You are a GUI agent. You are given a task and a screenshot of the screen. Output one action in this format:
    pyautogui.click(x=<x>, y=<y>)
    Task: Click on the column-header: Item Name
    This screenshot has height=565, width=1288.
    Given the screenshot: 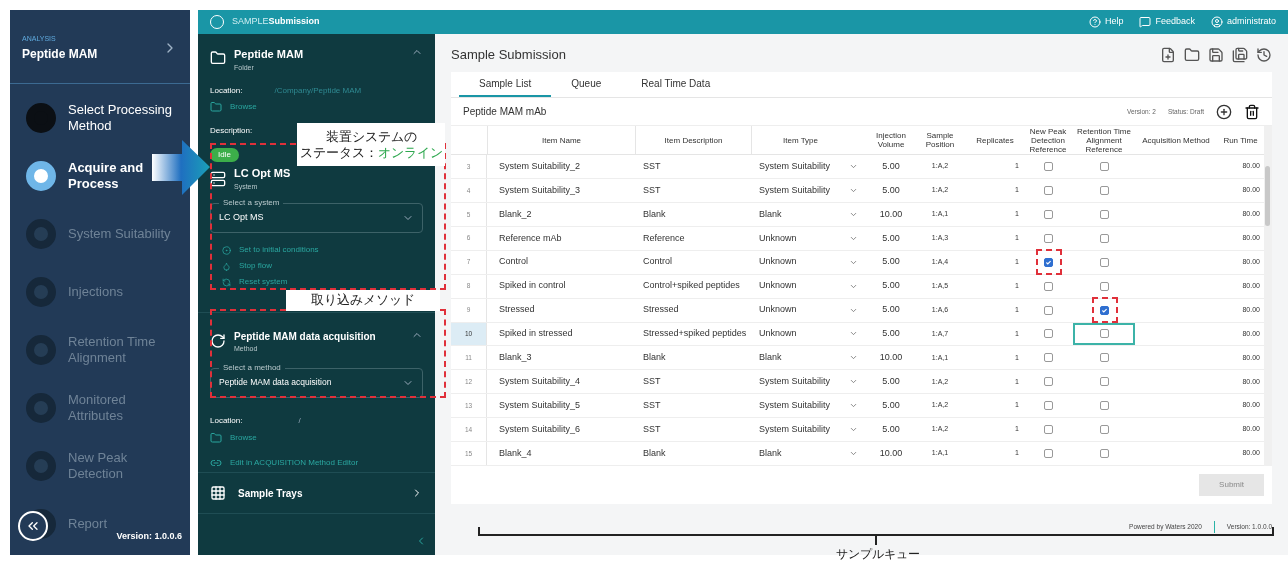 What is the action you would take?
    pyautogui.click(x=561, y=140)
    